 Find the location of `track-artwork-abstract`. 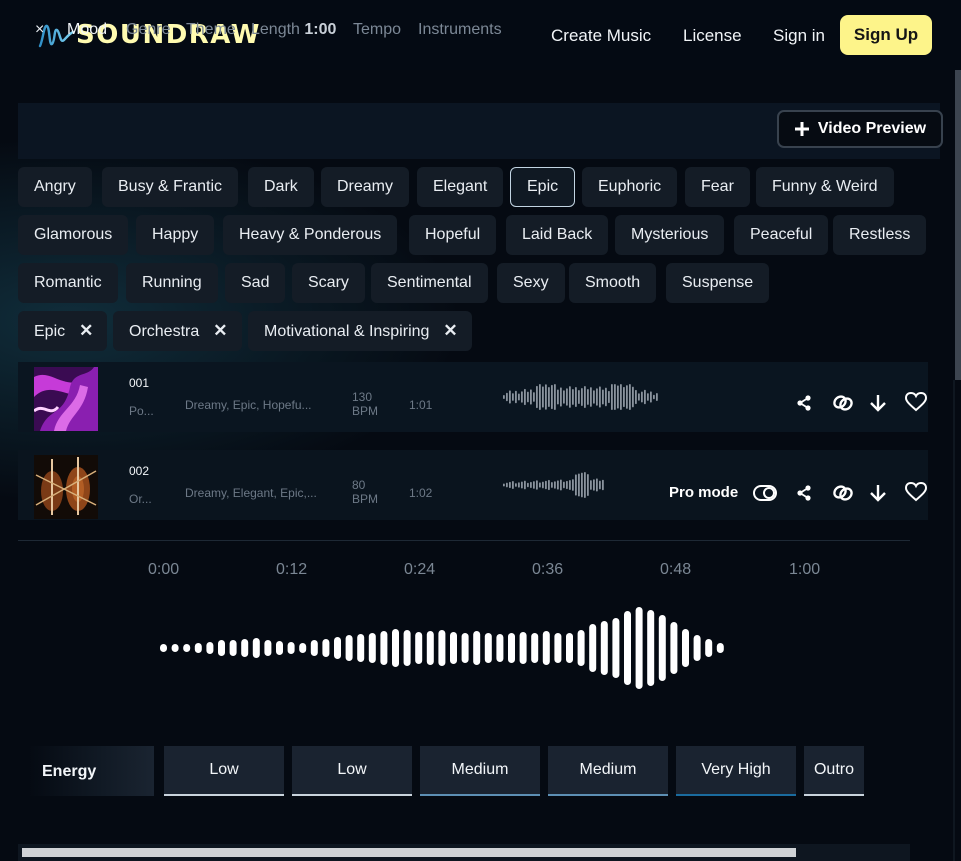

track-artwork-abstract is located at coordinates (66, 399).